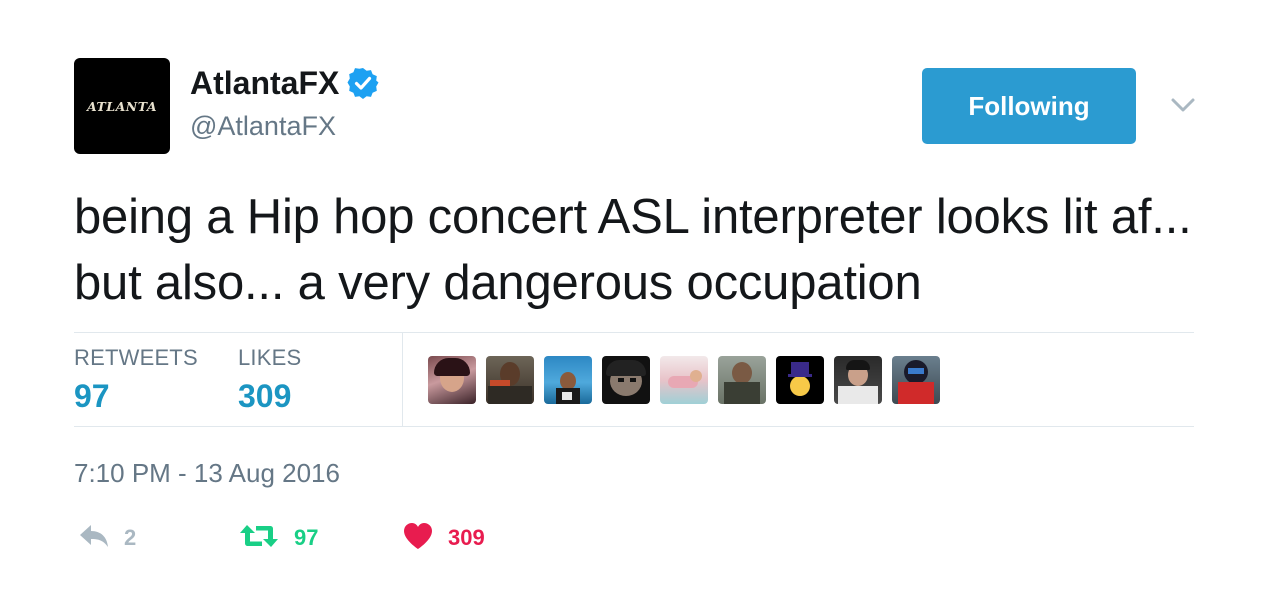  I want to click on avatar-logo-text: ATLANTA, so click(122, 106).